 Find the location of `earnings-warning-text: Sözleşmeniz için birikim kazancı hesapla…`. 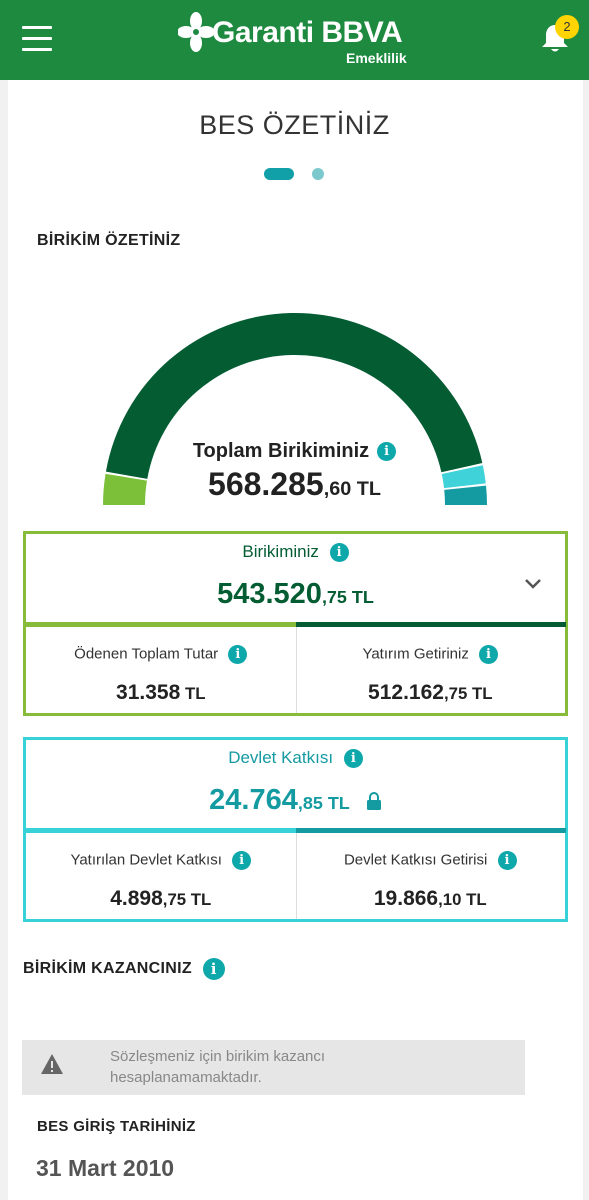

earnings-warning-text: Sözleşmeniz için birikim kazancı hesapla… is located at coordinates (218, 1067).